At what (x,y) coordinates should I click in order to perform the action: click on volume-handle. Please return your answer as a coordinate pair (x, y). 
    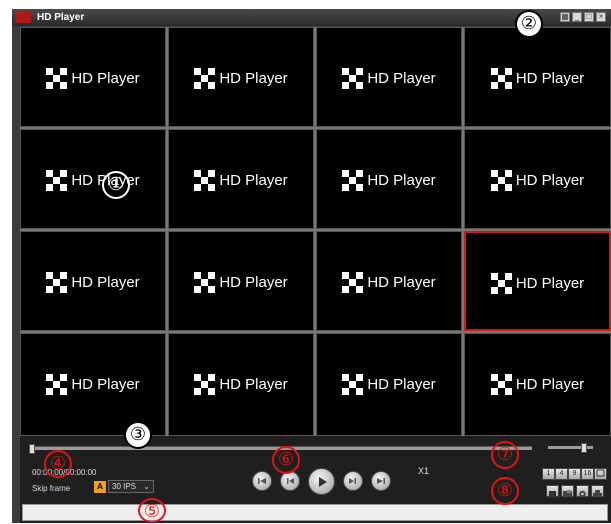
    Looking at the image, I should click on (584, 448).